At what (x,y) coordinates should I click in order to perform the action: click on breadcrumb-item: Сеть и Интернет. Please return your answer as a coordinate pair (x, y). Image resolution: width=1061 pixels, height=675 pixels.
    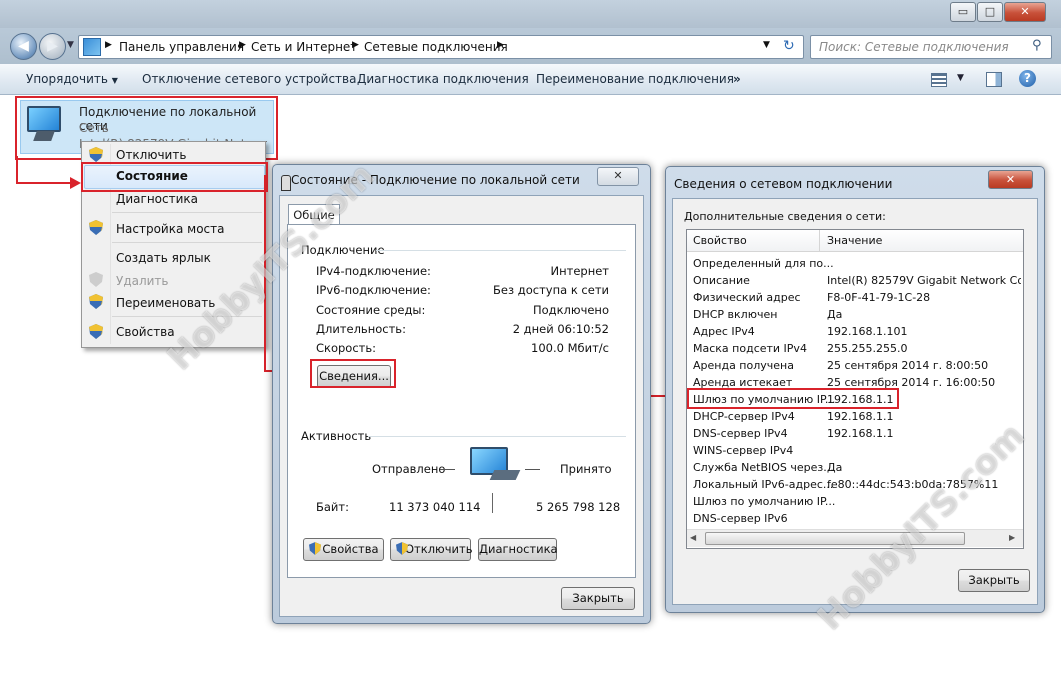
    Looking at the image, I should click on (304, 47).